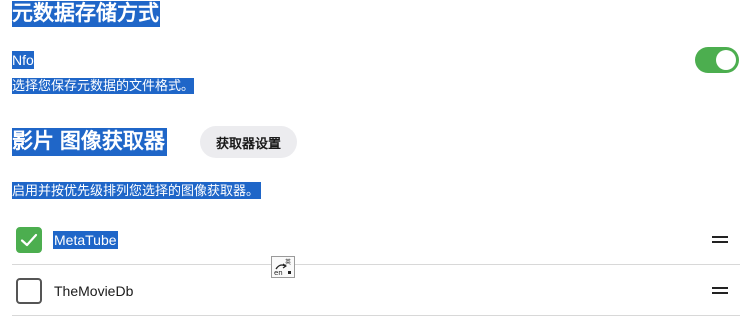 This screenshot has height=328, width=746. What do you see at coordinates (103, 86) in the screenshot?
I see `nfo-description: 选择您保存元数据的文件格式。` at bounding box center [103, 86].